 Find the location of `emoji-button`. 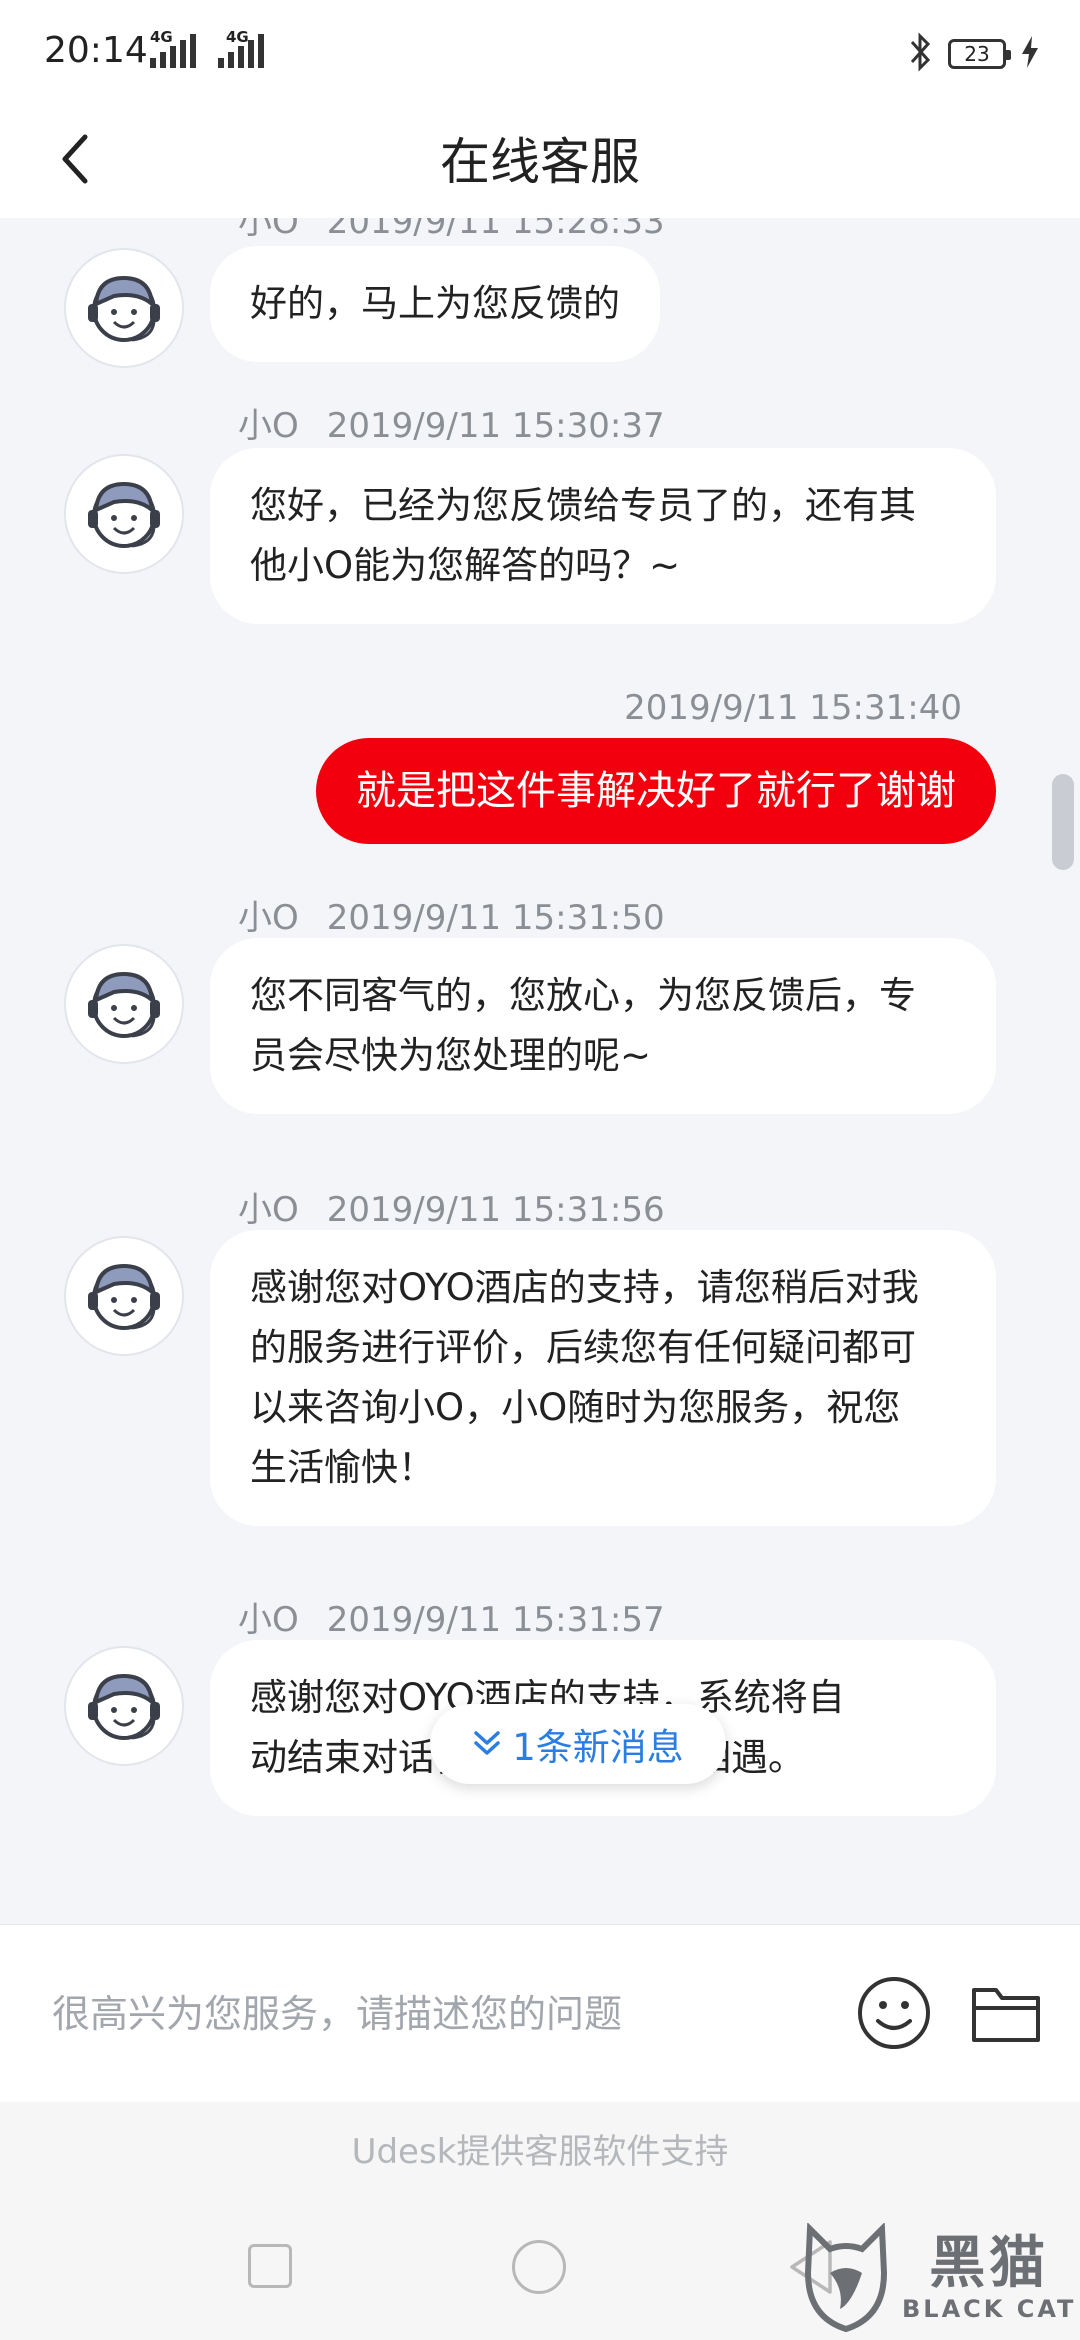

emoji-button is located at coordinates (894, 2013).